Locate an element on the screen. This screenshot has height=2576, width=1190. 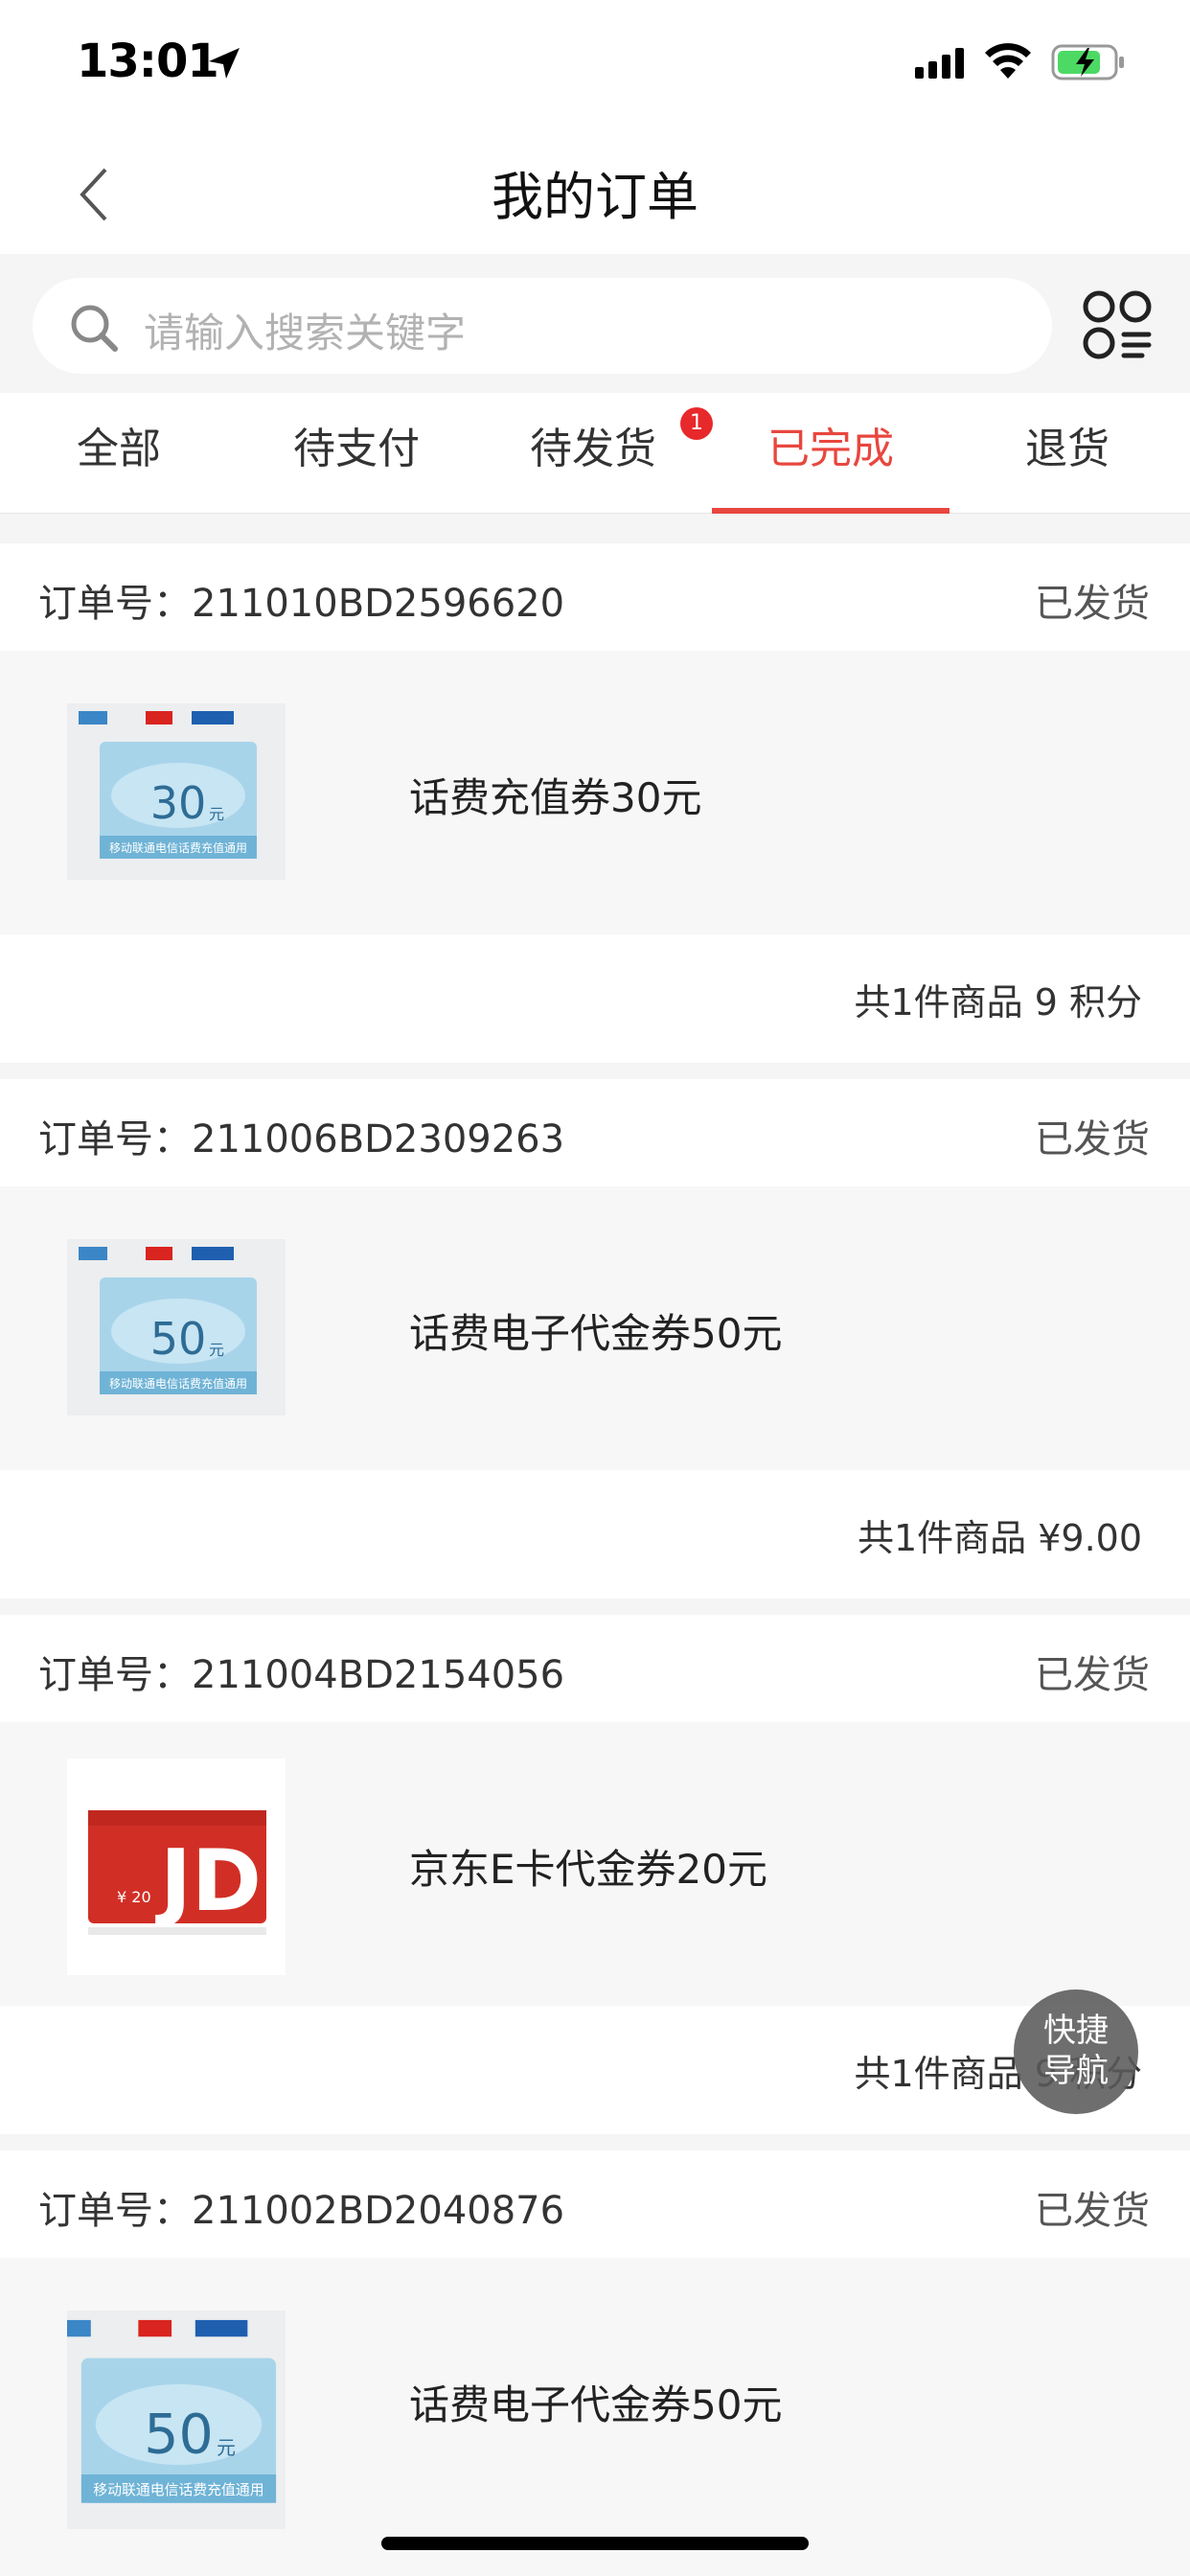
order-header: 订单号：211002BD2040876 已发货 is located at coordinates (595, 2204).